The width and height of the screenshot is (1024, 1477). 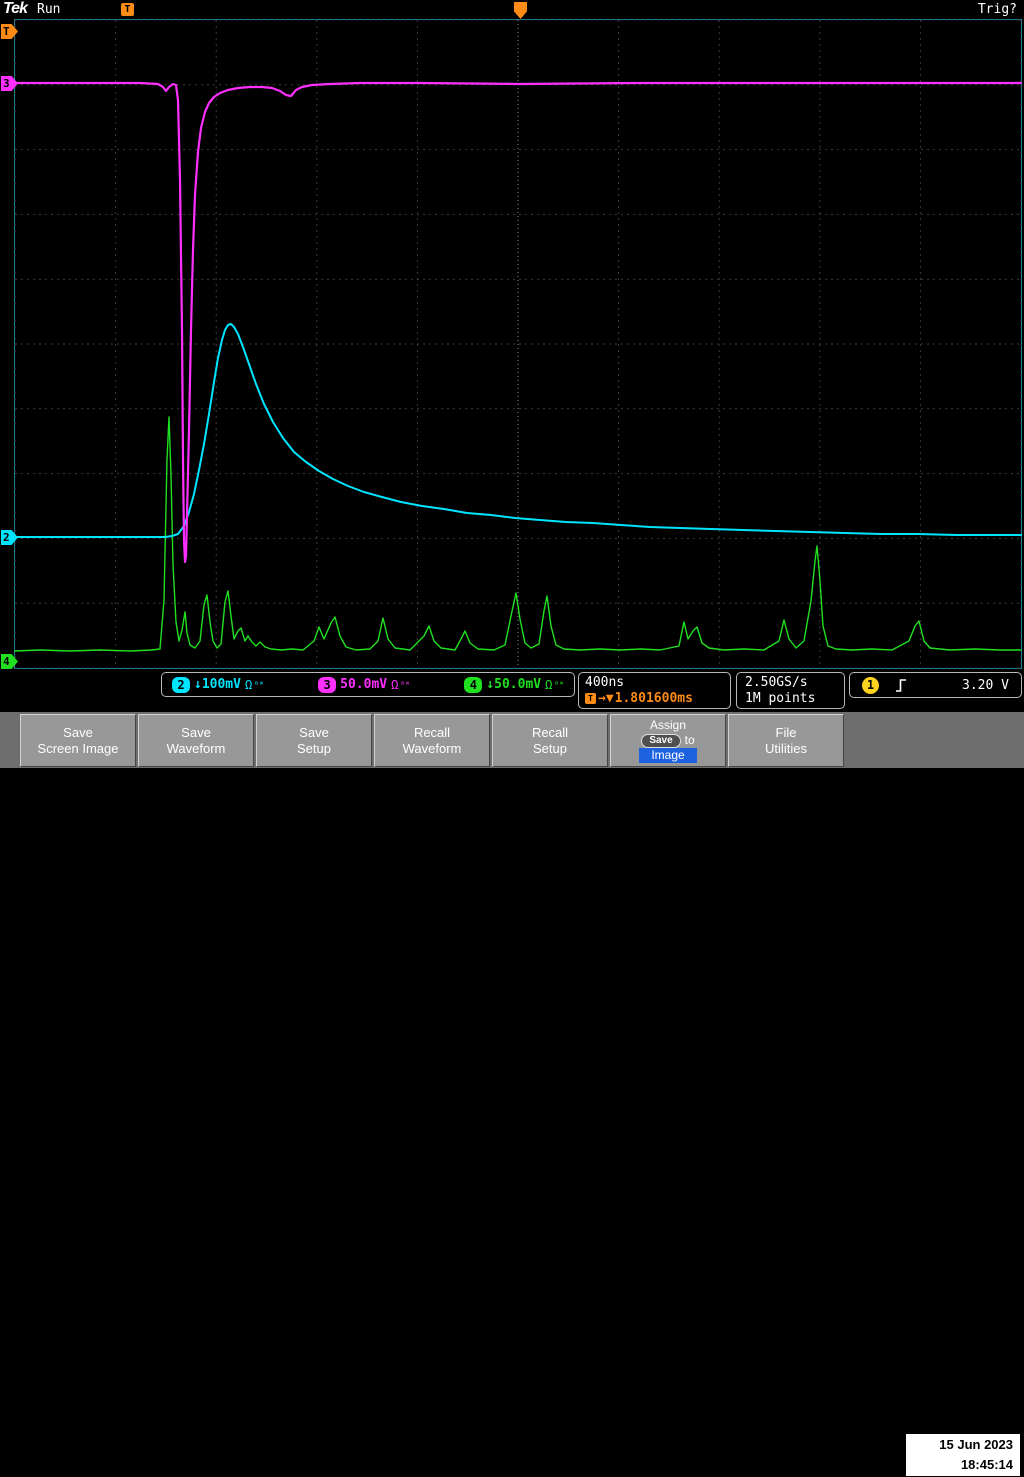 What do you see at coordinates (78, 748) in the screenshot?
I see `button-line2: Screen Image` at bounding box center [78, 748].